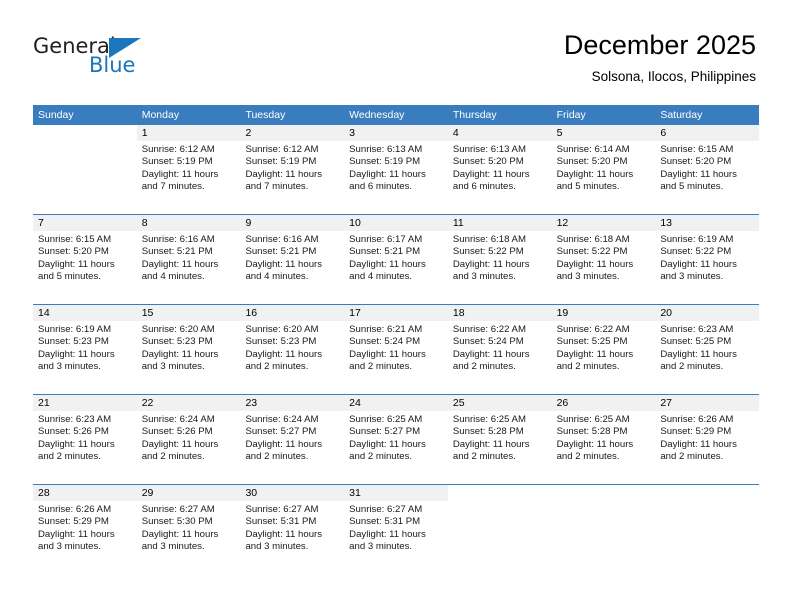 Image resolution: width=792 pixels, height=612 pixels. I want to click on general-blue-logo: General Blue, so click(123, 59).